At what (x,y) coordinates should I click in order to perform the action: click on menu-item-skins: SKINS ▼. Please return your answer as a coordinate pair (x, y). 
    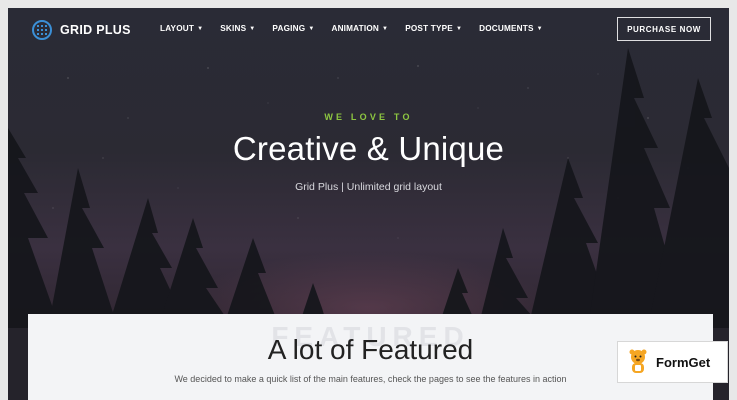
    Looking at the image, I should click on (237, 28).